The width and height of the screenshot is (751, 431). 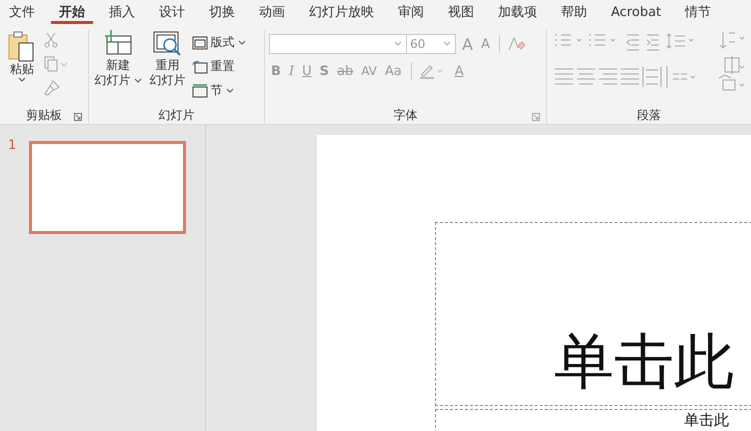 What do you see at coordinates (341, 12) in the screenshot?
I see `ribbon-tab: 幻灯片放映` at bounding box center [341, 12].